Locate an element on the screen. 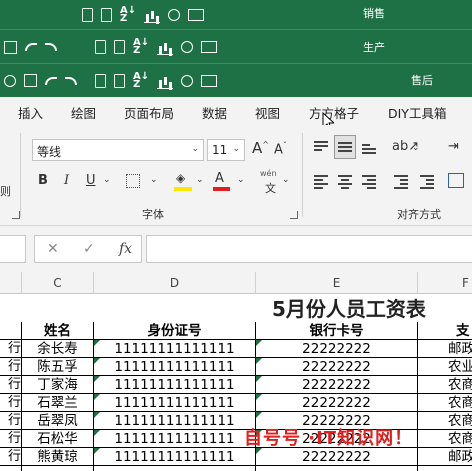 The height and width of the screenshot is (471, 472). align-left-icon is located at coordinates (321, 182).